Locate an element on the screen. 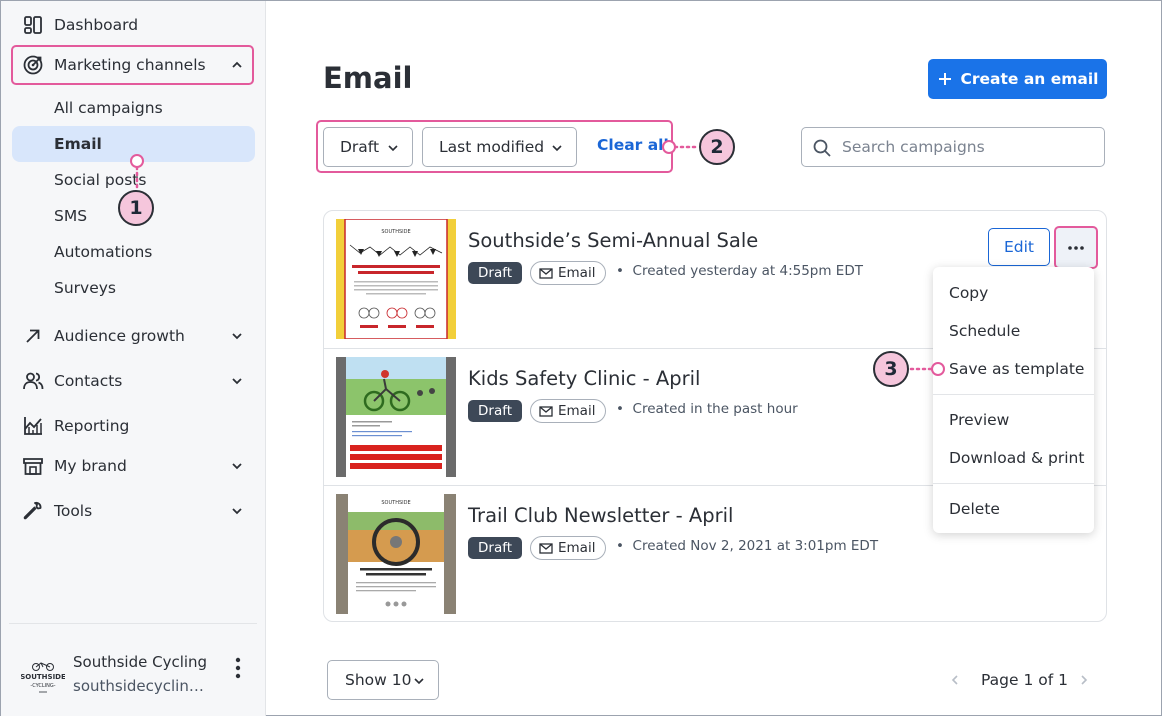 The height and width of the screenshot is (716, 1162). sidebar-item-my-brand: My brand is located at coordinates (133, 466).